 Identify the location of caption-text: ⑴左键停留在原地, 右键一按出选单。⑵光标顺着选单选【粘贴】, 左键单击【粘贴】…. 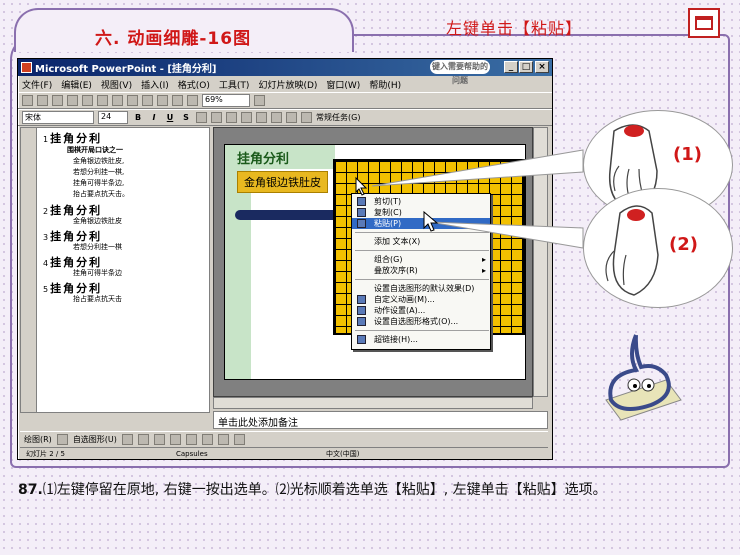
(324, 490).